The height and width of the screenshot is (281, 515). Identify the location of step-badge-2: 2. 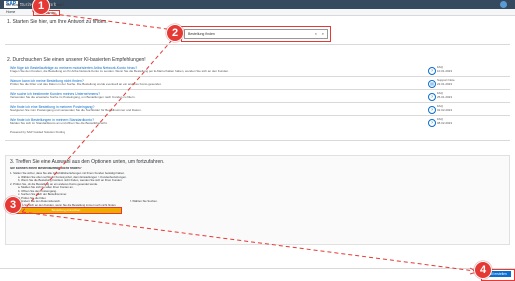
(175, 33).